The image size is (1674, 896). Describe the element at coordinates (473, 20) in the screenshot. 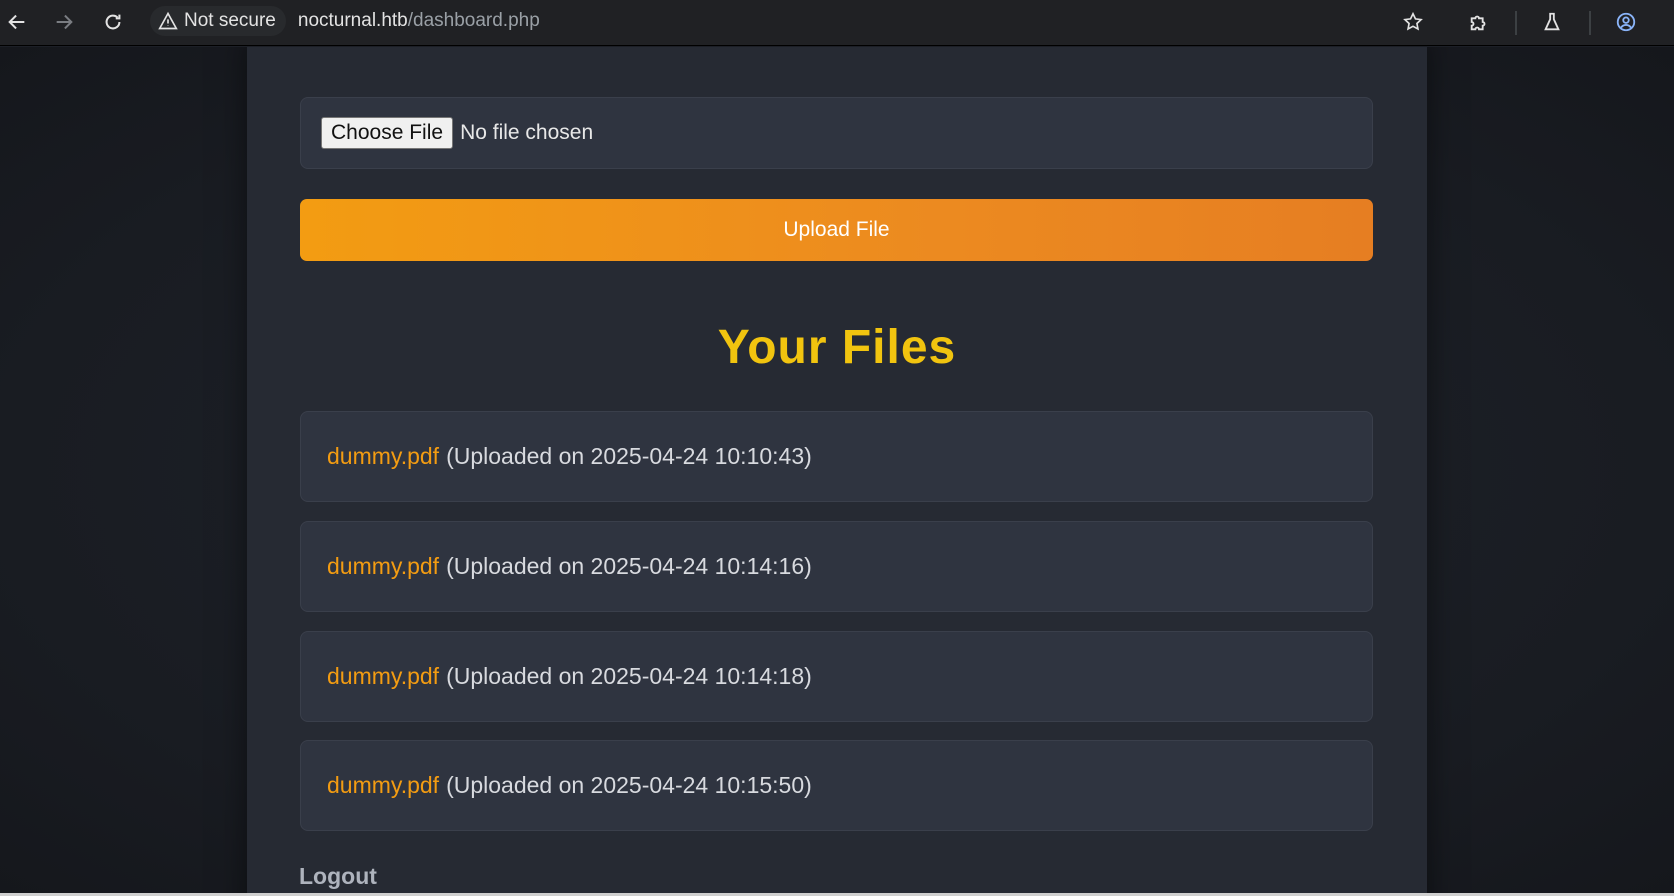

I see `url-path: /dashboard.php` at that location.